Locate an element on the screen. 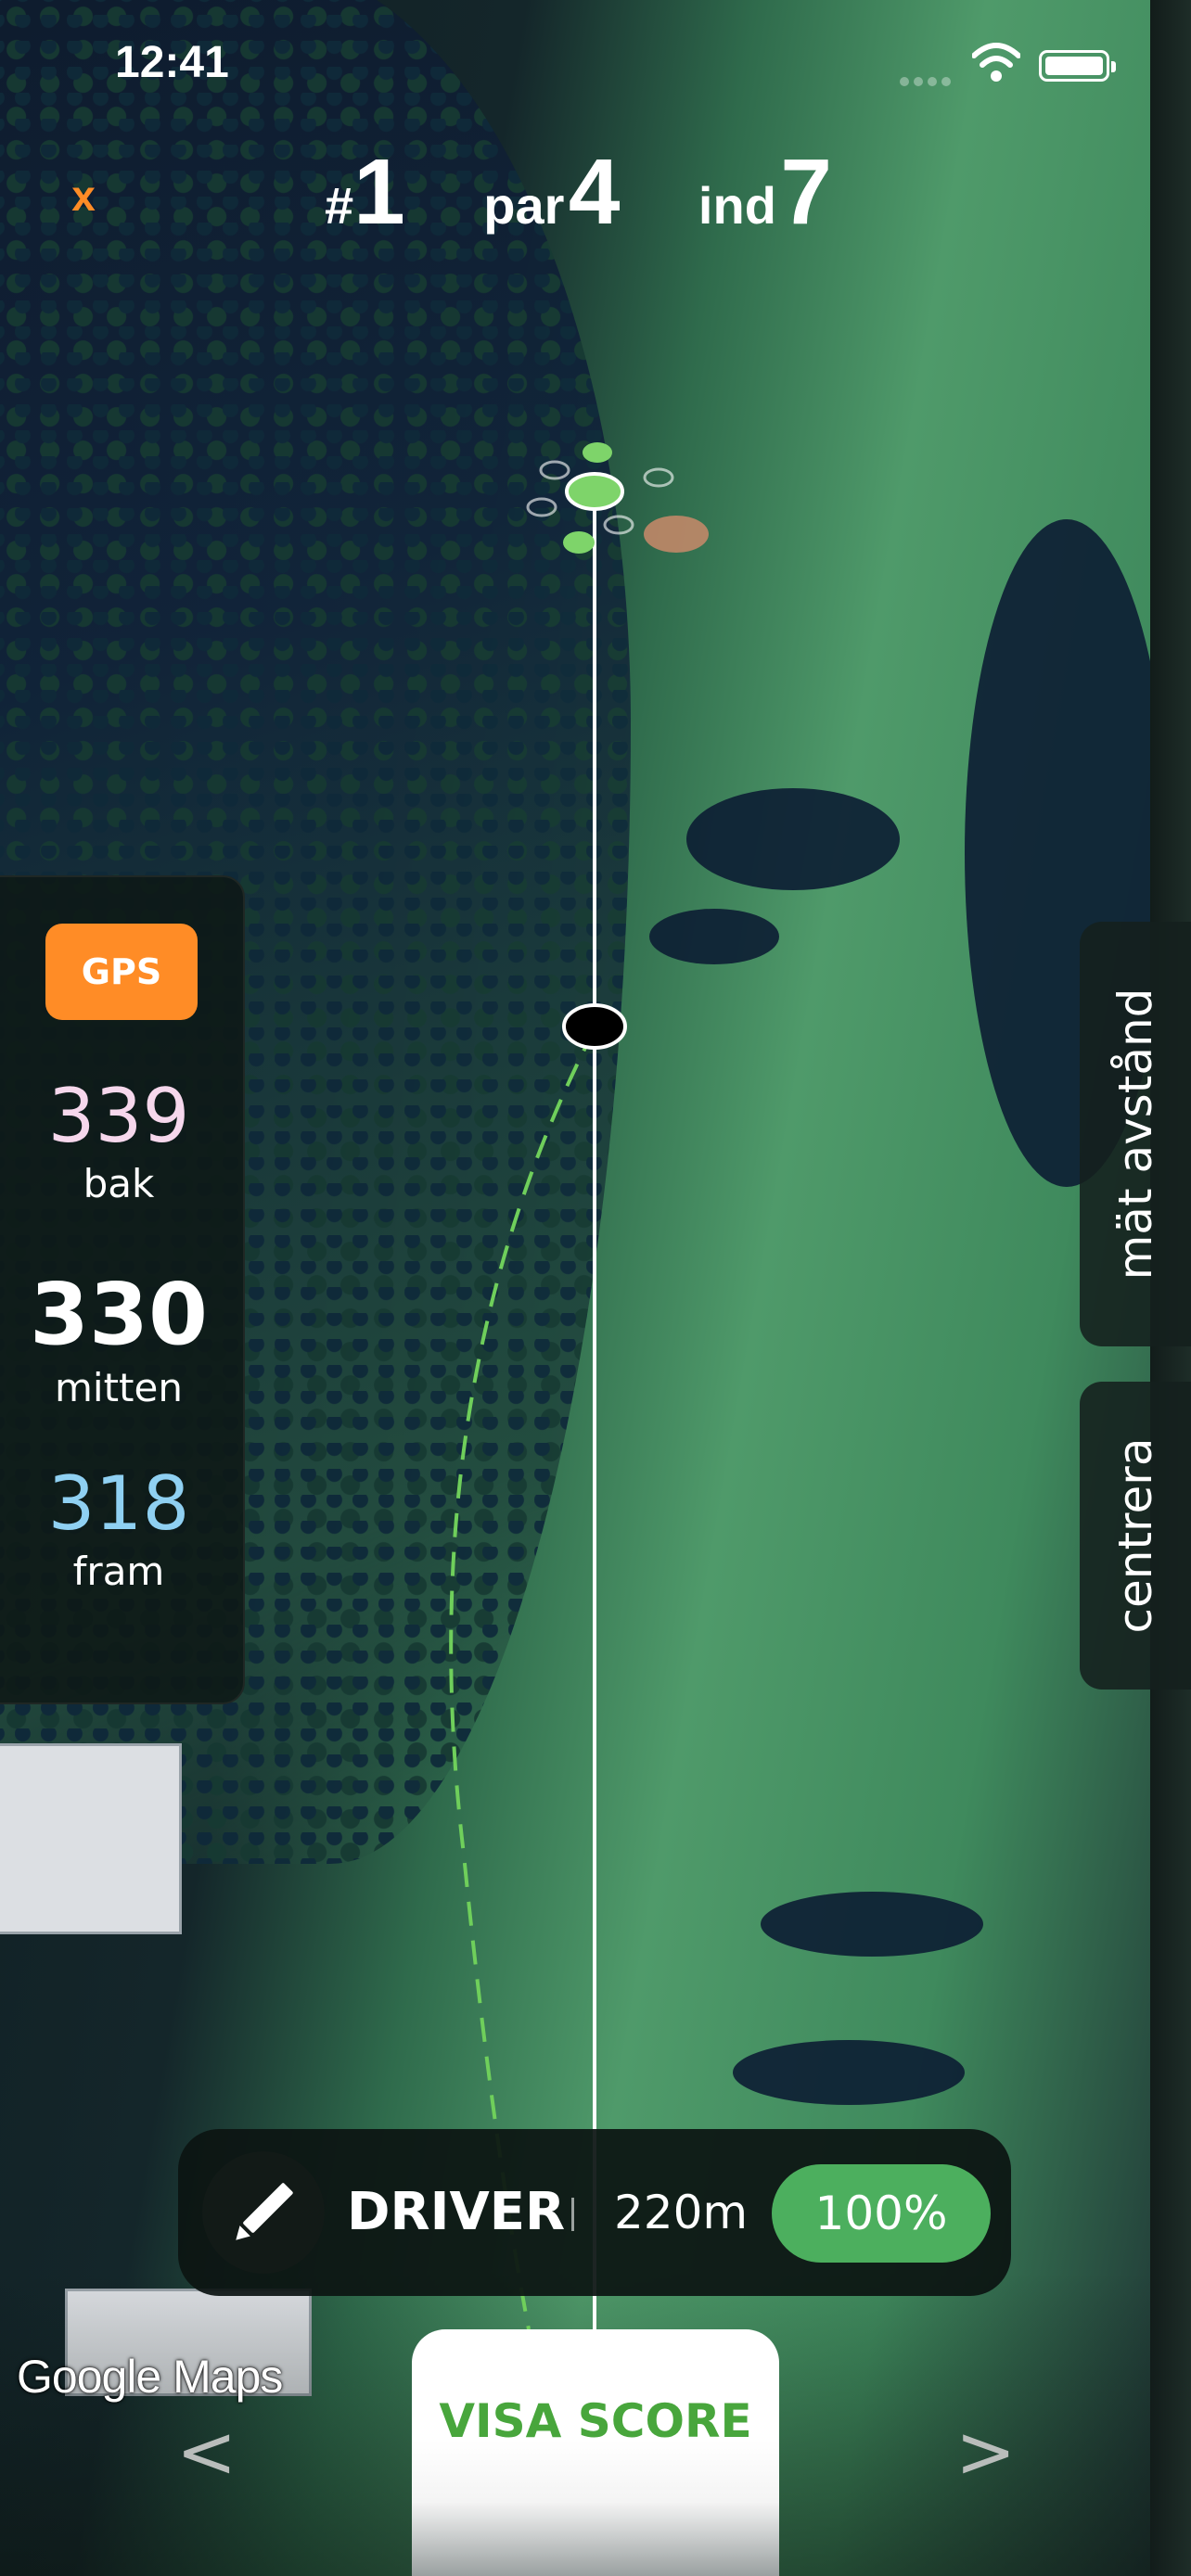 Image resolution: width=1191 pixels, height=2576 pixels. power-button: 100% is located at coordinates (881, 2213).